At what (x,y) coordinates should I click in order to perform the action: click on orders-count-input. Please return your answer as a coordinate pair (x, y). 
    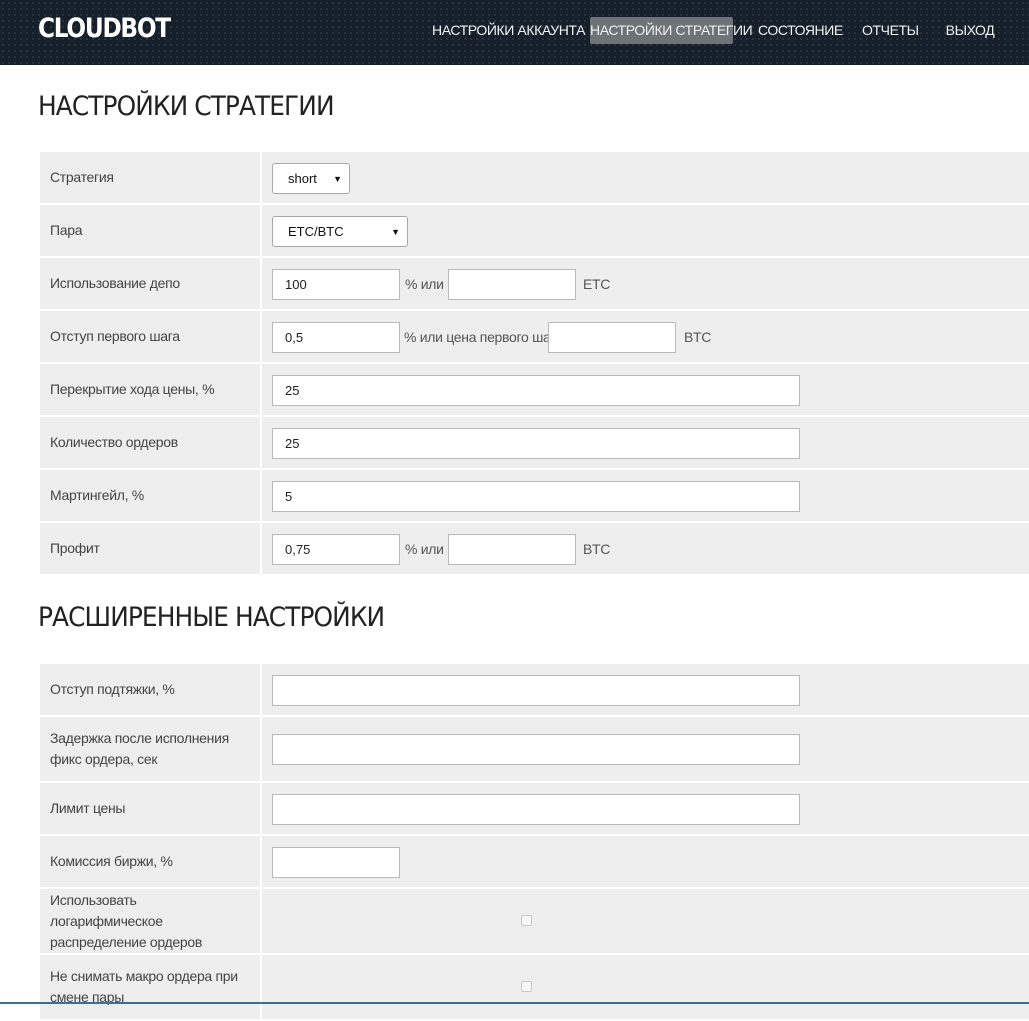
    Looking at the image, I should click on (536, 443).